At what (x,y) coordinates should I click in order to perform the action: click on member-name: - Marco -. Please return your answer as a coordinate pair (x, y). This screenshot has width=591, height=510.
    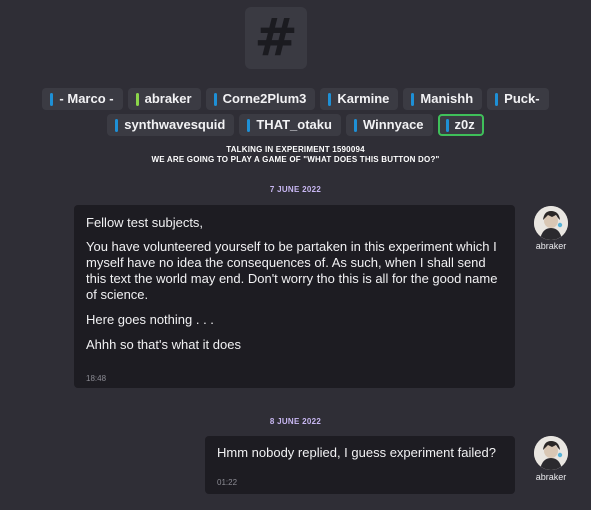
    Looking at the image, I should click on (86, 98).